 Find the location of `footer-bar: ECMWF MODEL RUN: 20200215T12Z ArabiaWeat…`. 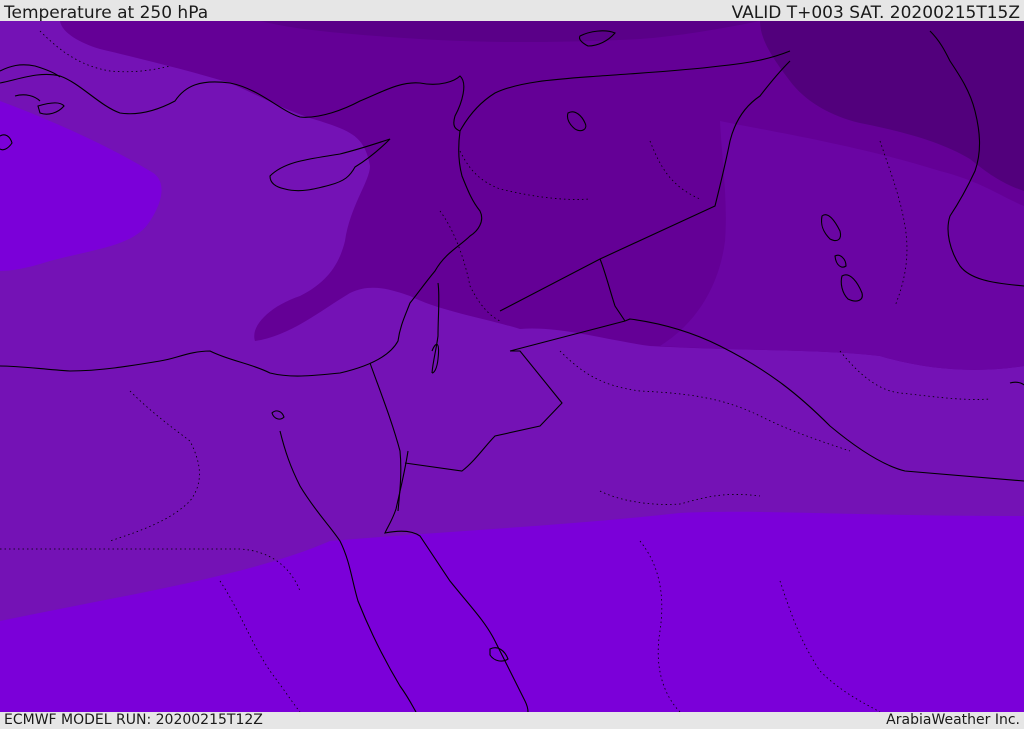

footer-bar: ECMWF MODEL RUN: 20200215T12Z ArabiaWeat… is located at coordinates (512, 720).